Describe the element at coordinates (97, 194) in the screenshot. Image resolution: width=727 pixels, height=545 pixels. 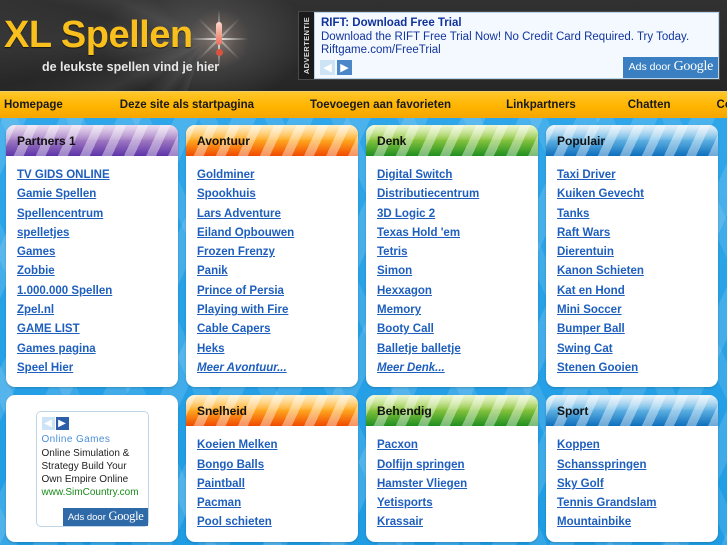
I see `panel-link: Gamie Spellen` at that location.